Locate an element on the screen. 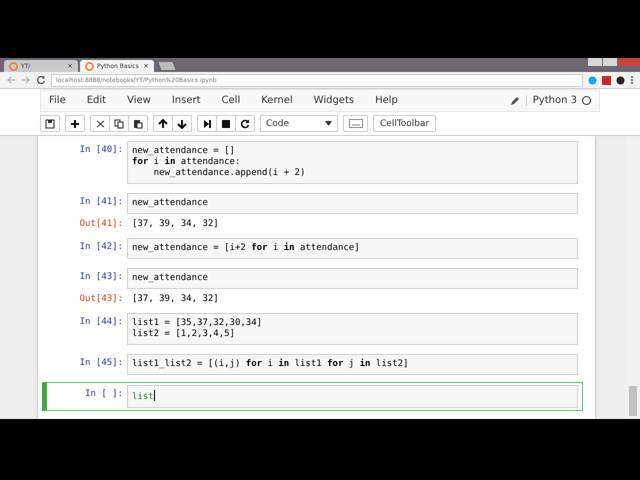 Image resolution: width=640 pixels, height=480 pixels. celltoolbar-button: CellToolbar is located at coordinates (404, 123).